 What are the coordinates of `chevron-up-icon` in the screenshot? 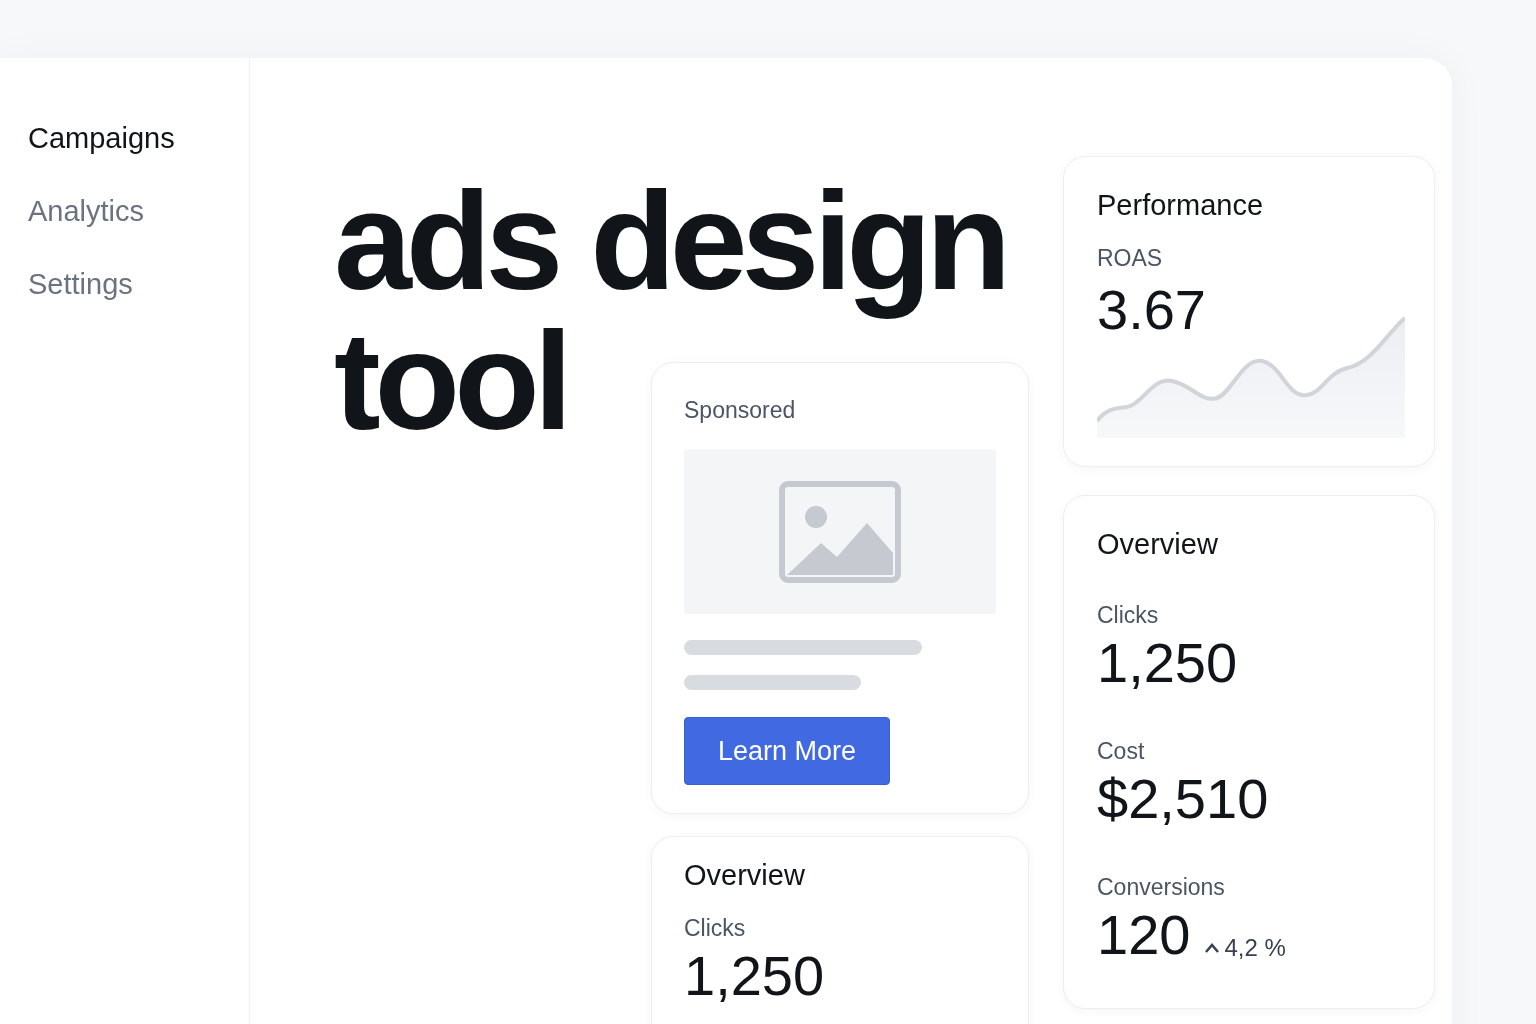 It's located at (1212, 948).